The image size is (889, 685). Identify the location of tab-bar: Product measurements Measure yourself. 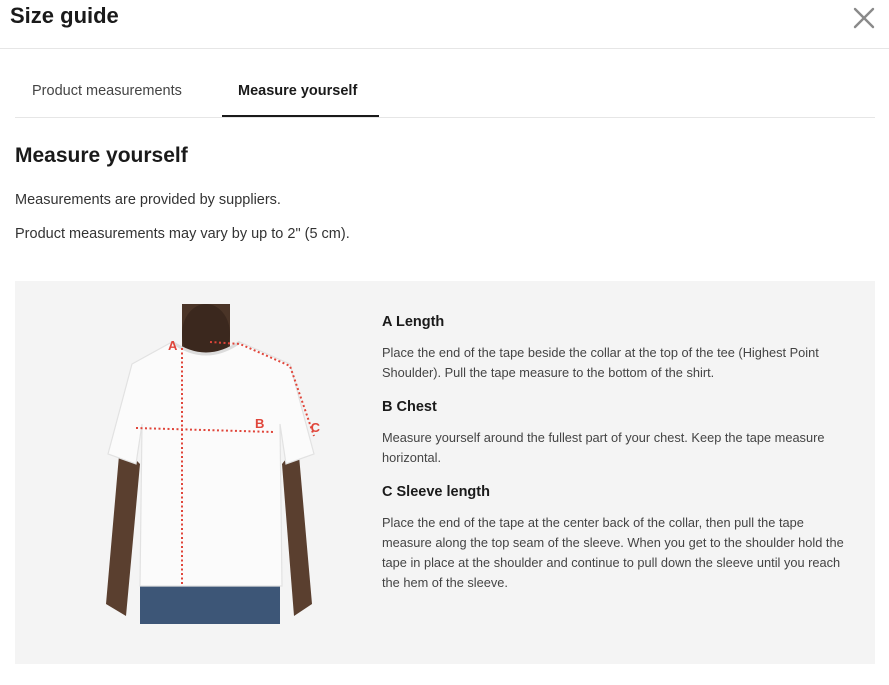
(445, 95).